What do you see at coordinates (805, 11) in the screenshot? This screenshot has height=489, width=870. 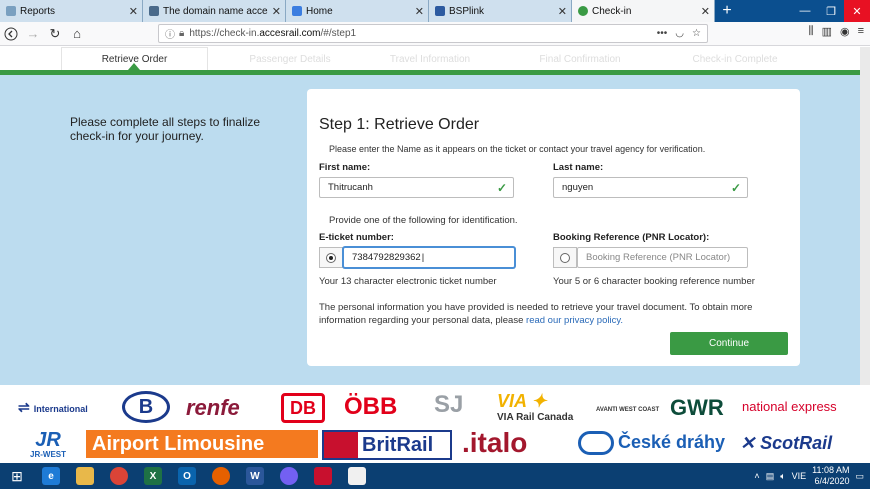 I see `minimize-icon: —` at bounding box center [805, 11].